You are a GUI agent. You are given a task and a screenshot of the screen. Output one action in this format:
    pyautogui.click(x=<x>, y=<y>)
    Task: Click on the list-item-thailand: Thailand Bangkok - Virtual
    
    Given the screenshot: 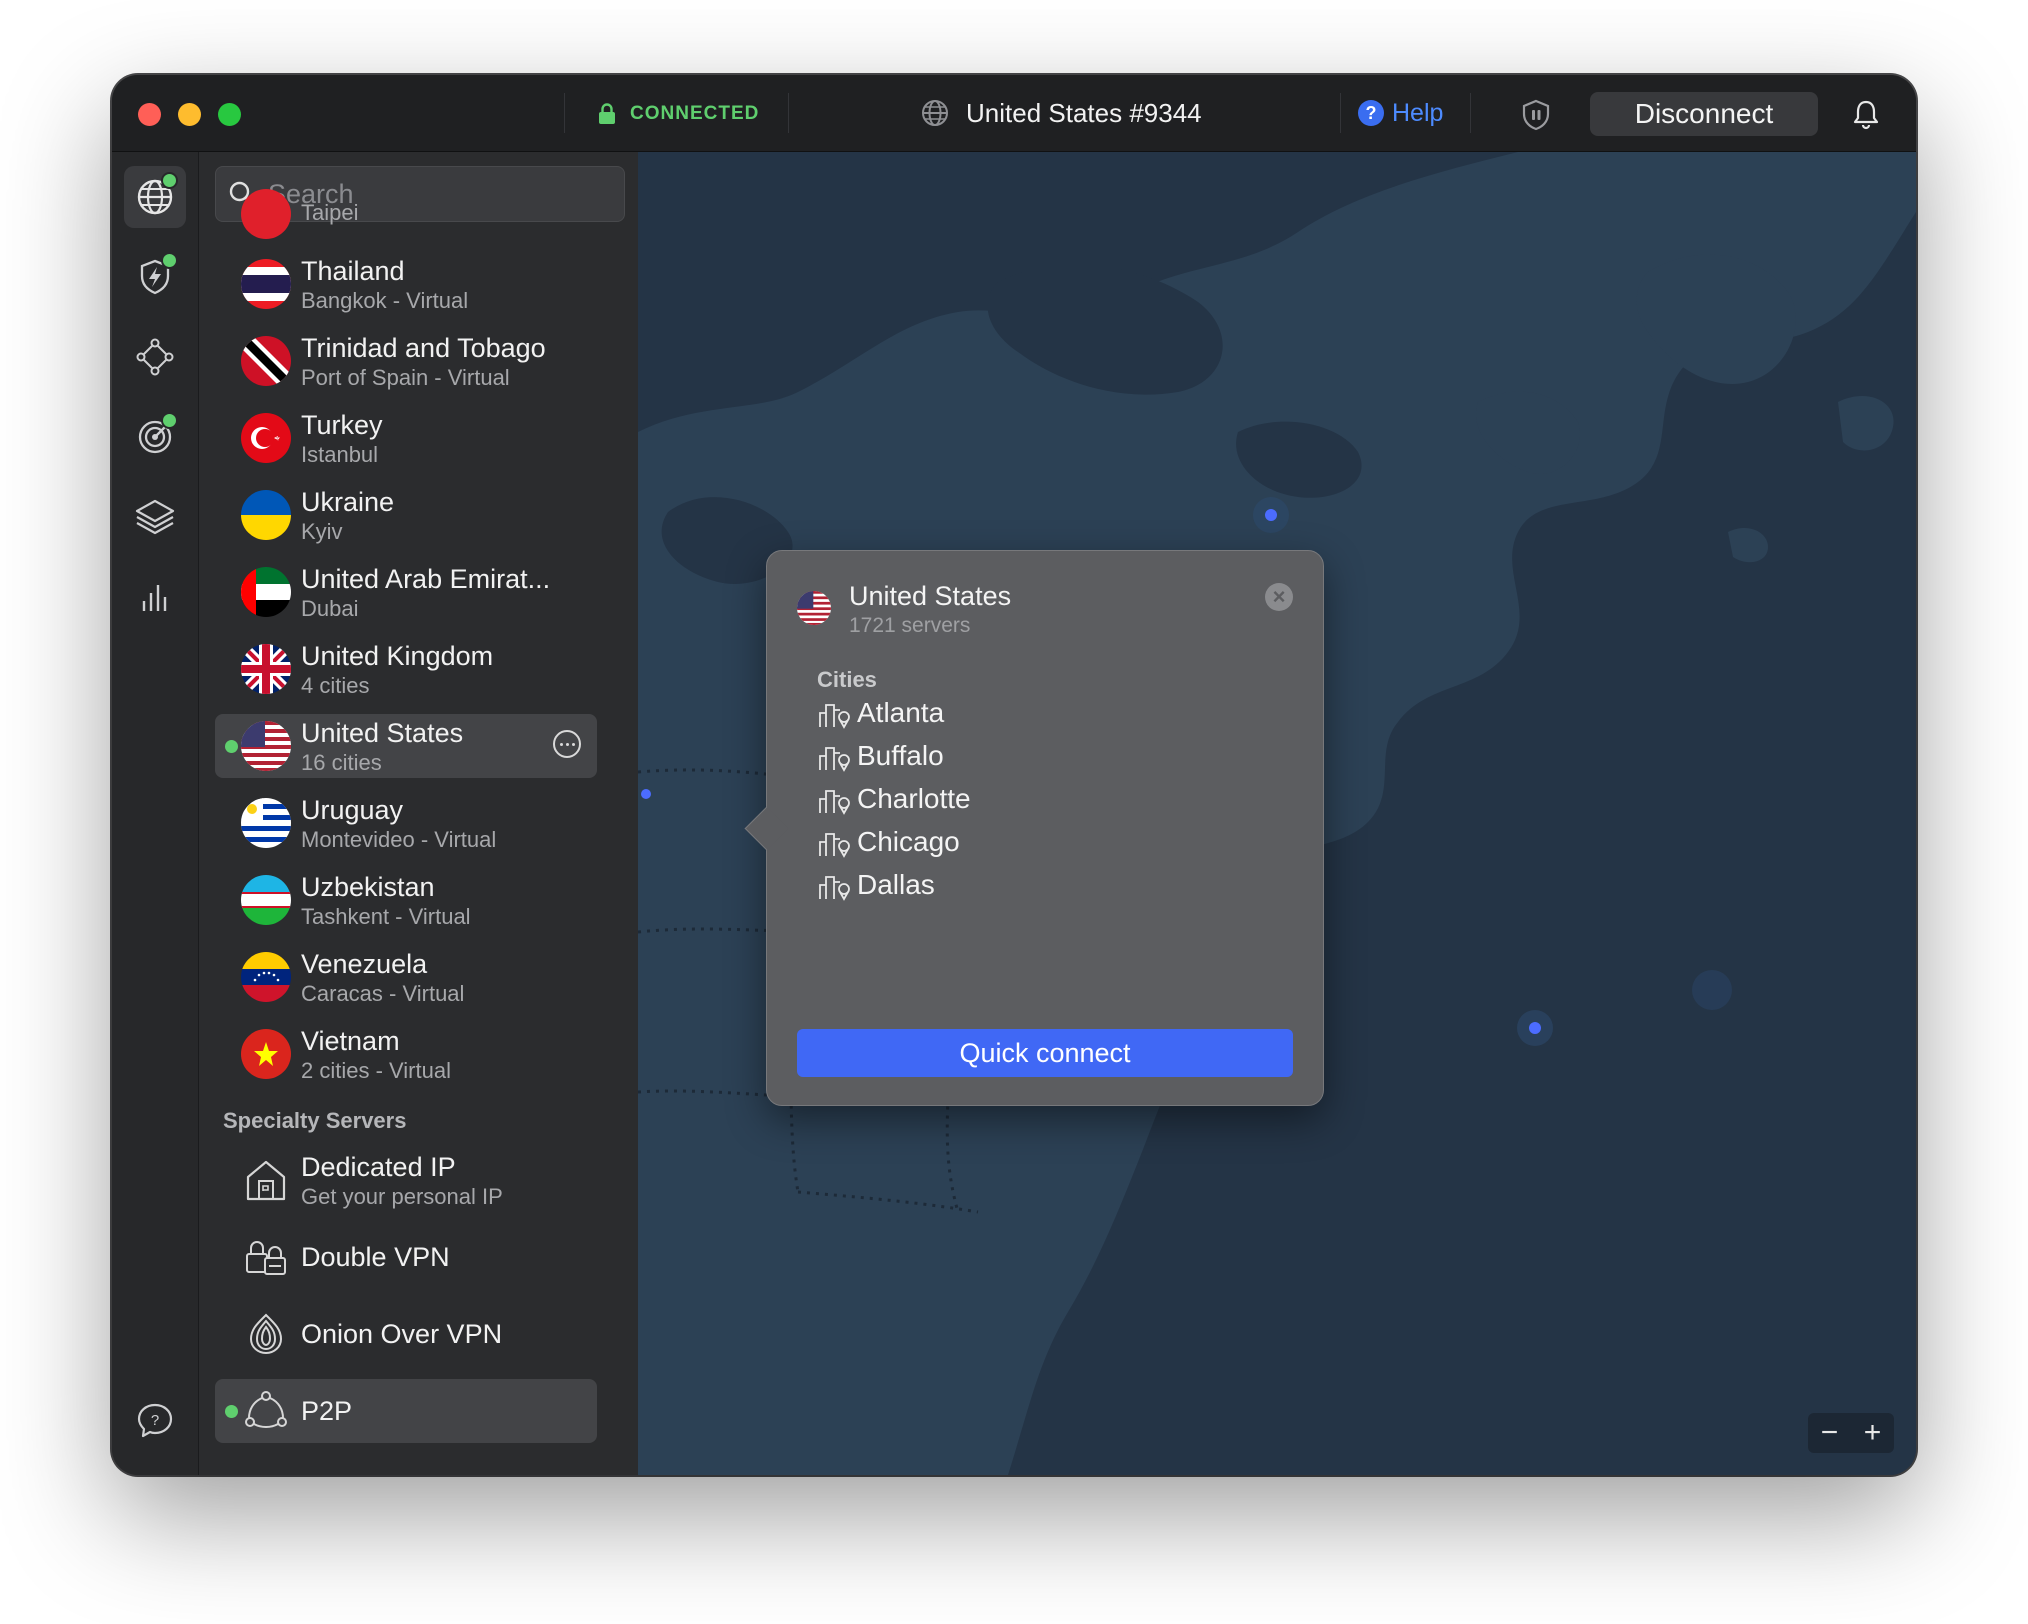 What is the action you would take?
    pyautogui.click(x=406, y=284)
    